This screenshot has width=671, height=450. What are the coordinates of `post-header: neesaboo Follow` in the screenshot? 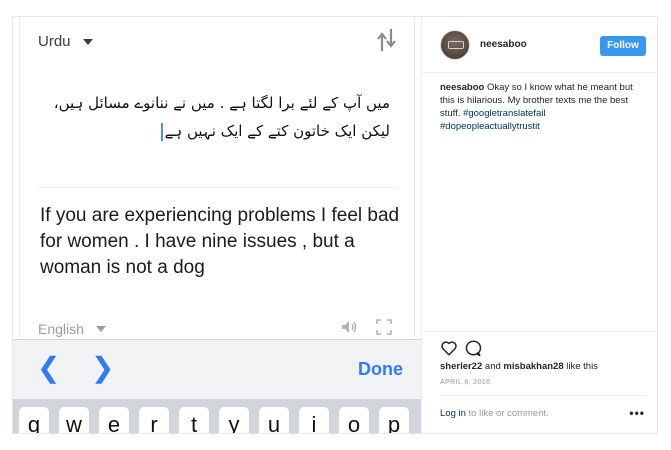 It's located at (539, 45).